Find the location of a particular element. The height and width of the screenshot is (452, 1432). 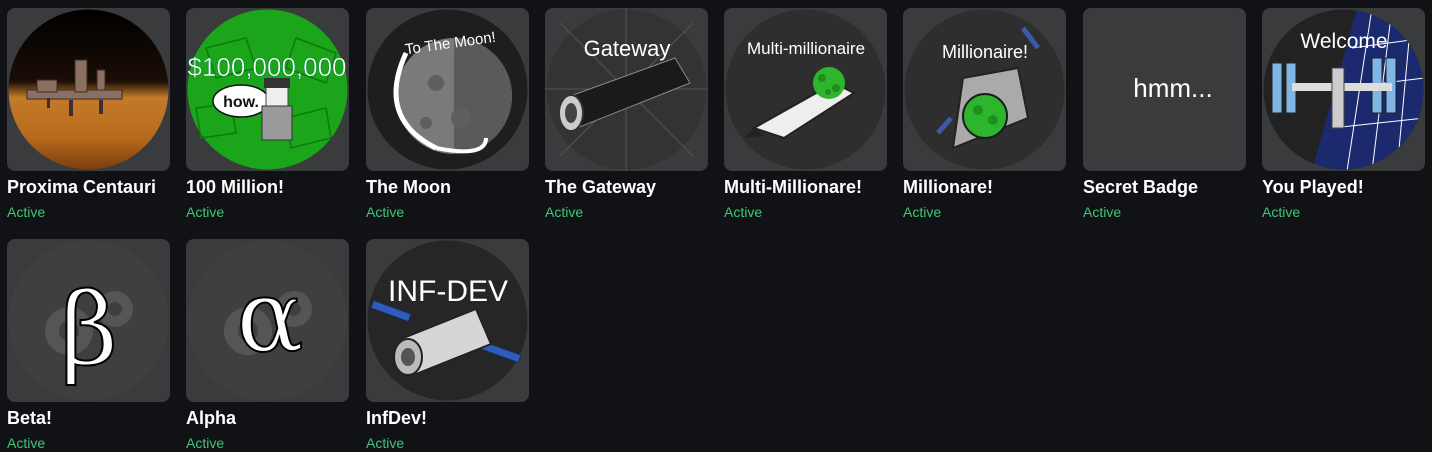

capsule-icon: Millionaire! is located at coordinates (984, 89).